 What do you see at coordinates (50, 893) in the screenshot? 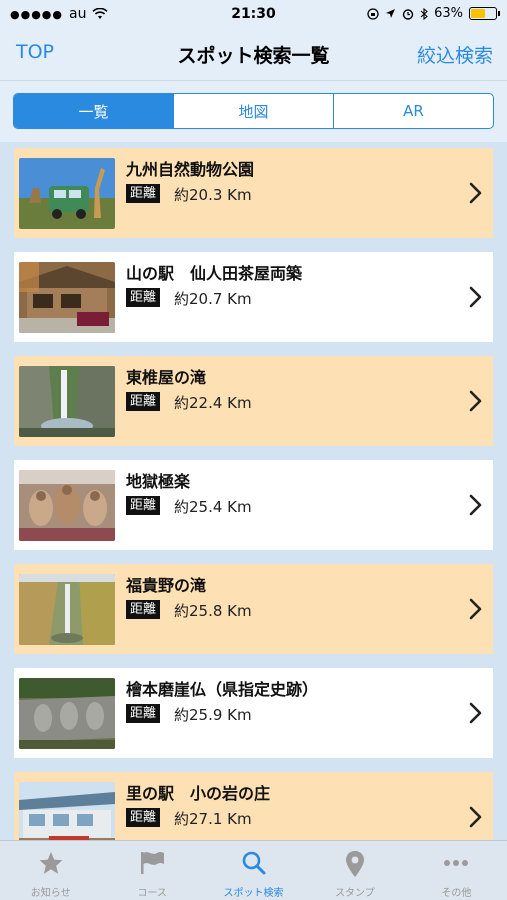
I see `tab-label: お知らせ` at bounding box center [50, 893].